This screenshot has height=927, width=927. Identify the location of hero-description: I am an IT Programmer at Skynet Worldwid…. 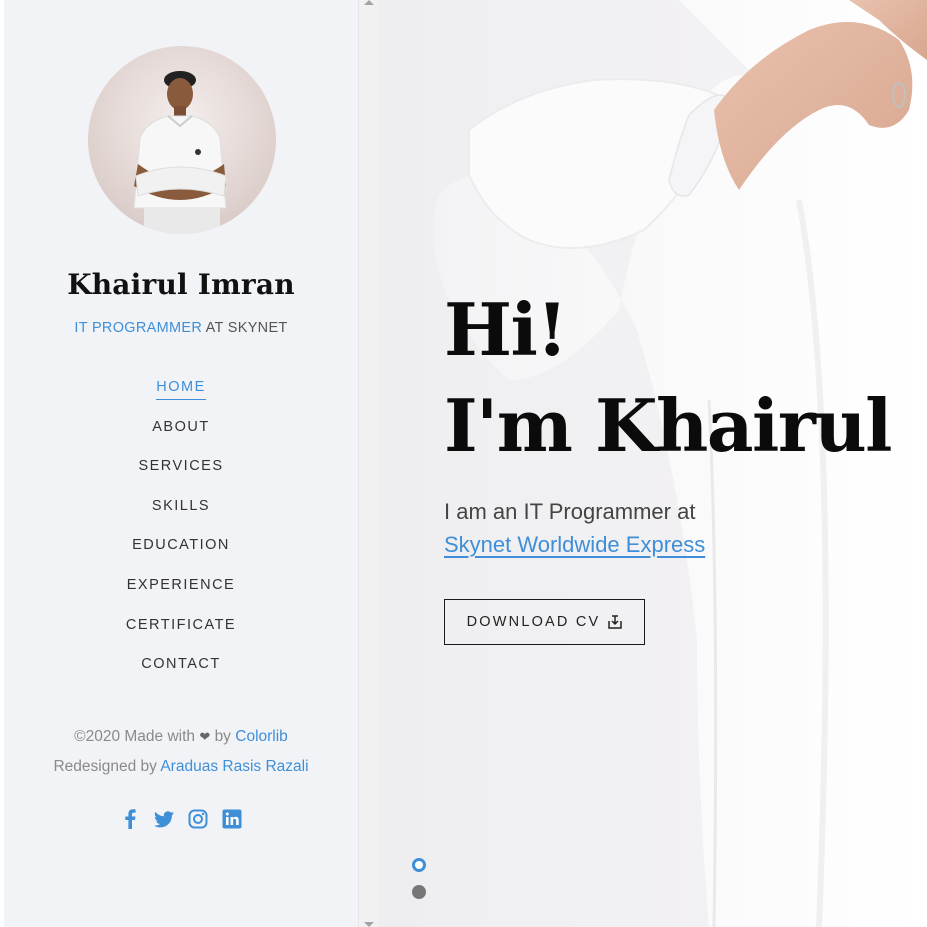
(574, 528).